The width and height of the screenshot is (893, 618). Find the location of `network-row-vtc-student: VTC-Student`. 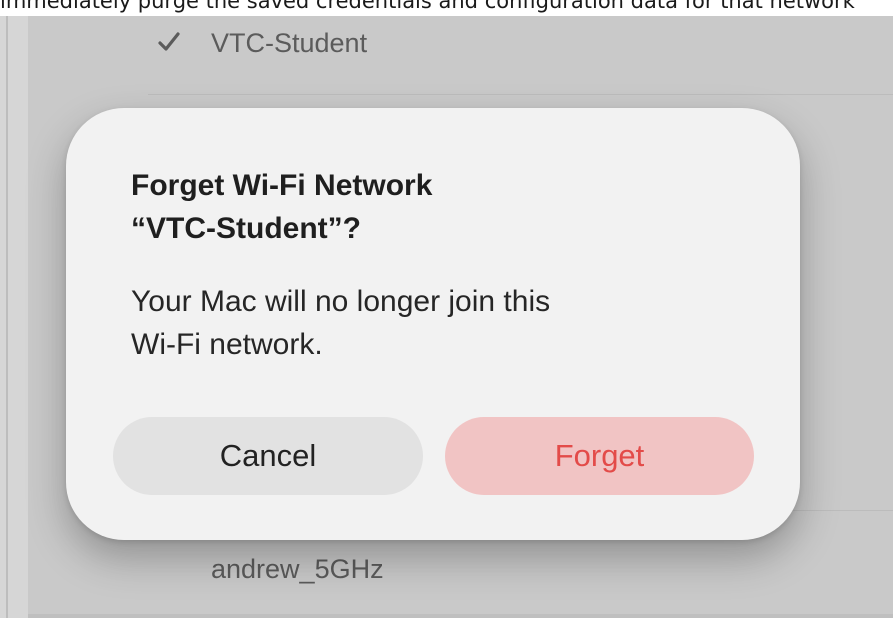

network-row-vtc-student: VTC-Student is located at coordinates (460, 43).